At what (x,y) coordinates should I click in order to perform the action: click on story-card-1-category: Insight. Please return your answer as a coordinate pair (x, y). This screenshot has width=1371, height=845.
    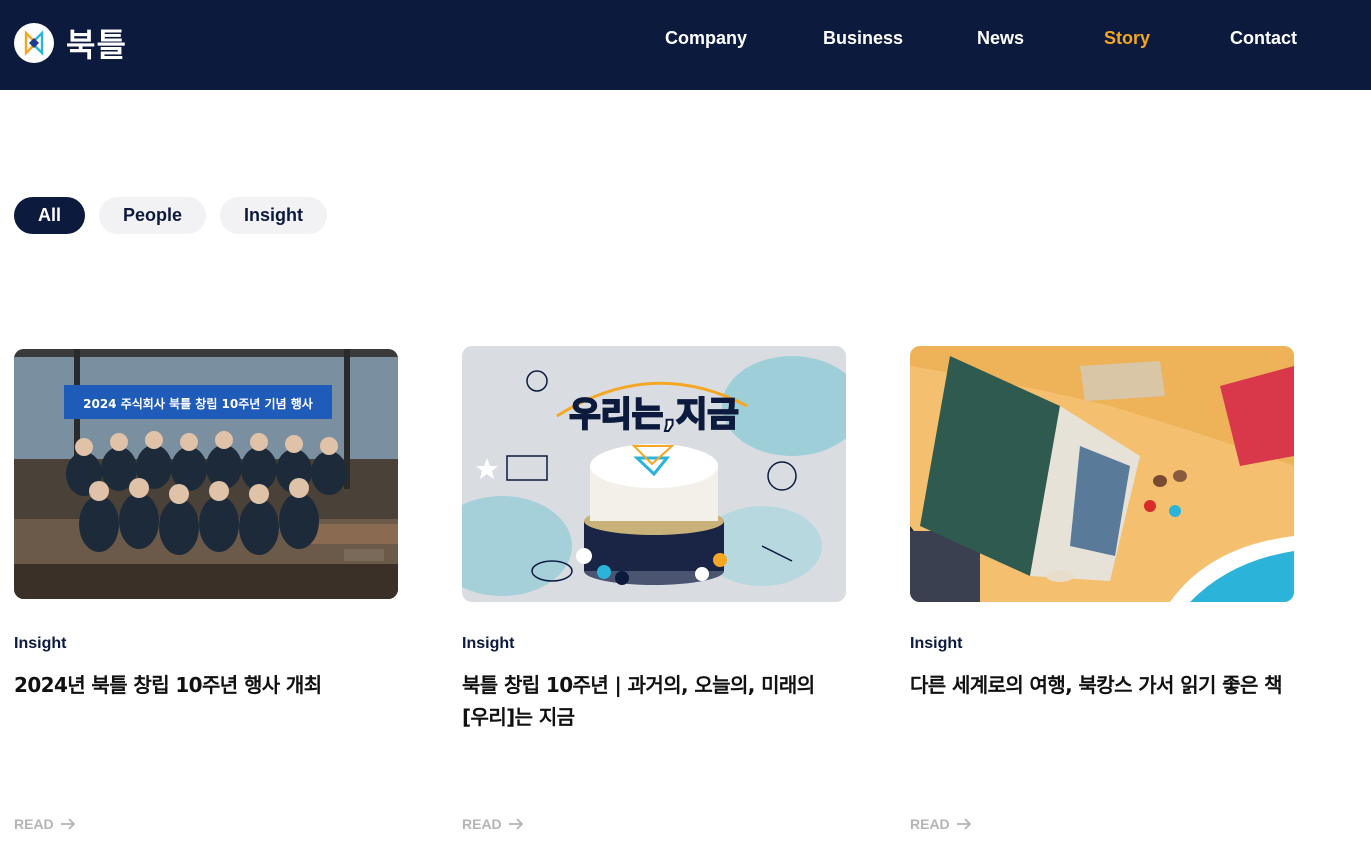
    Looking at the image, I should click on (40, 643).